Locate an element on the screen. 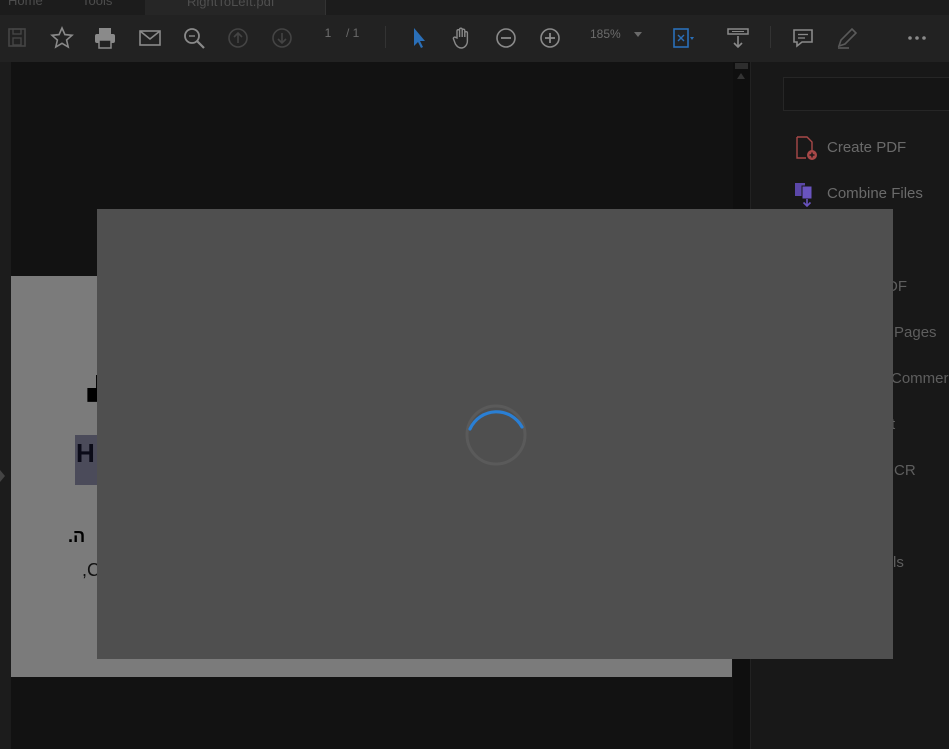  star-icon is located at coordinates (62, 37).